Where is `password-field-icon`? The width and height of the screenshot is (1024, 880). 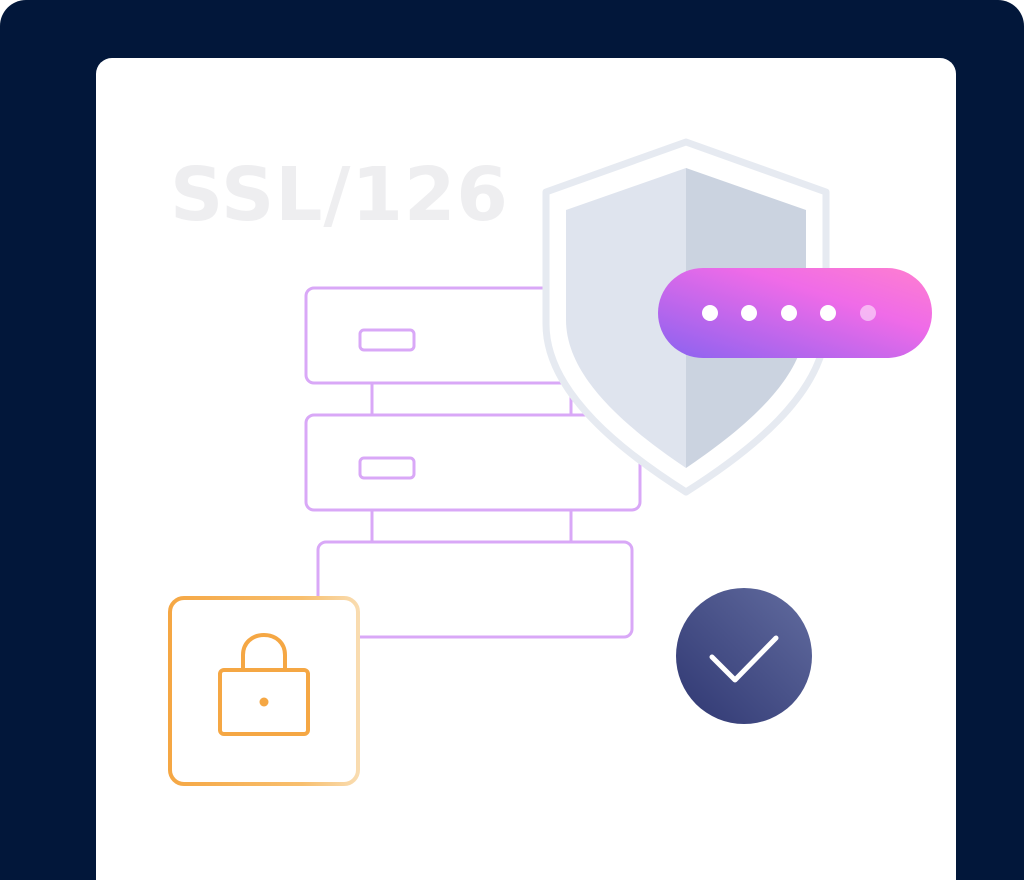
password-field-icon is located at coordinates (795, 313).